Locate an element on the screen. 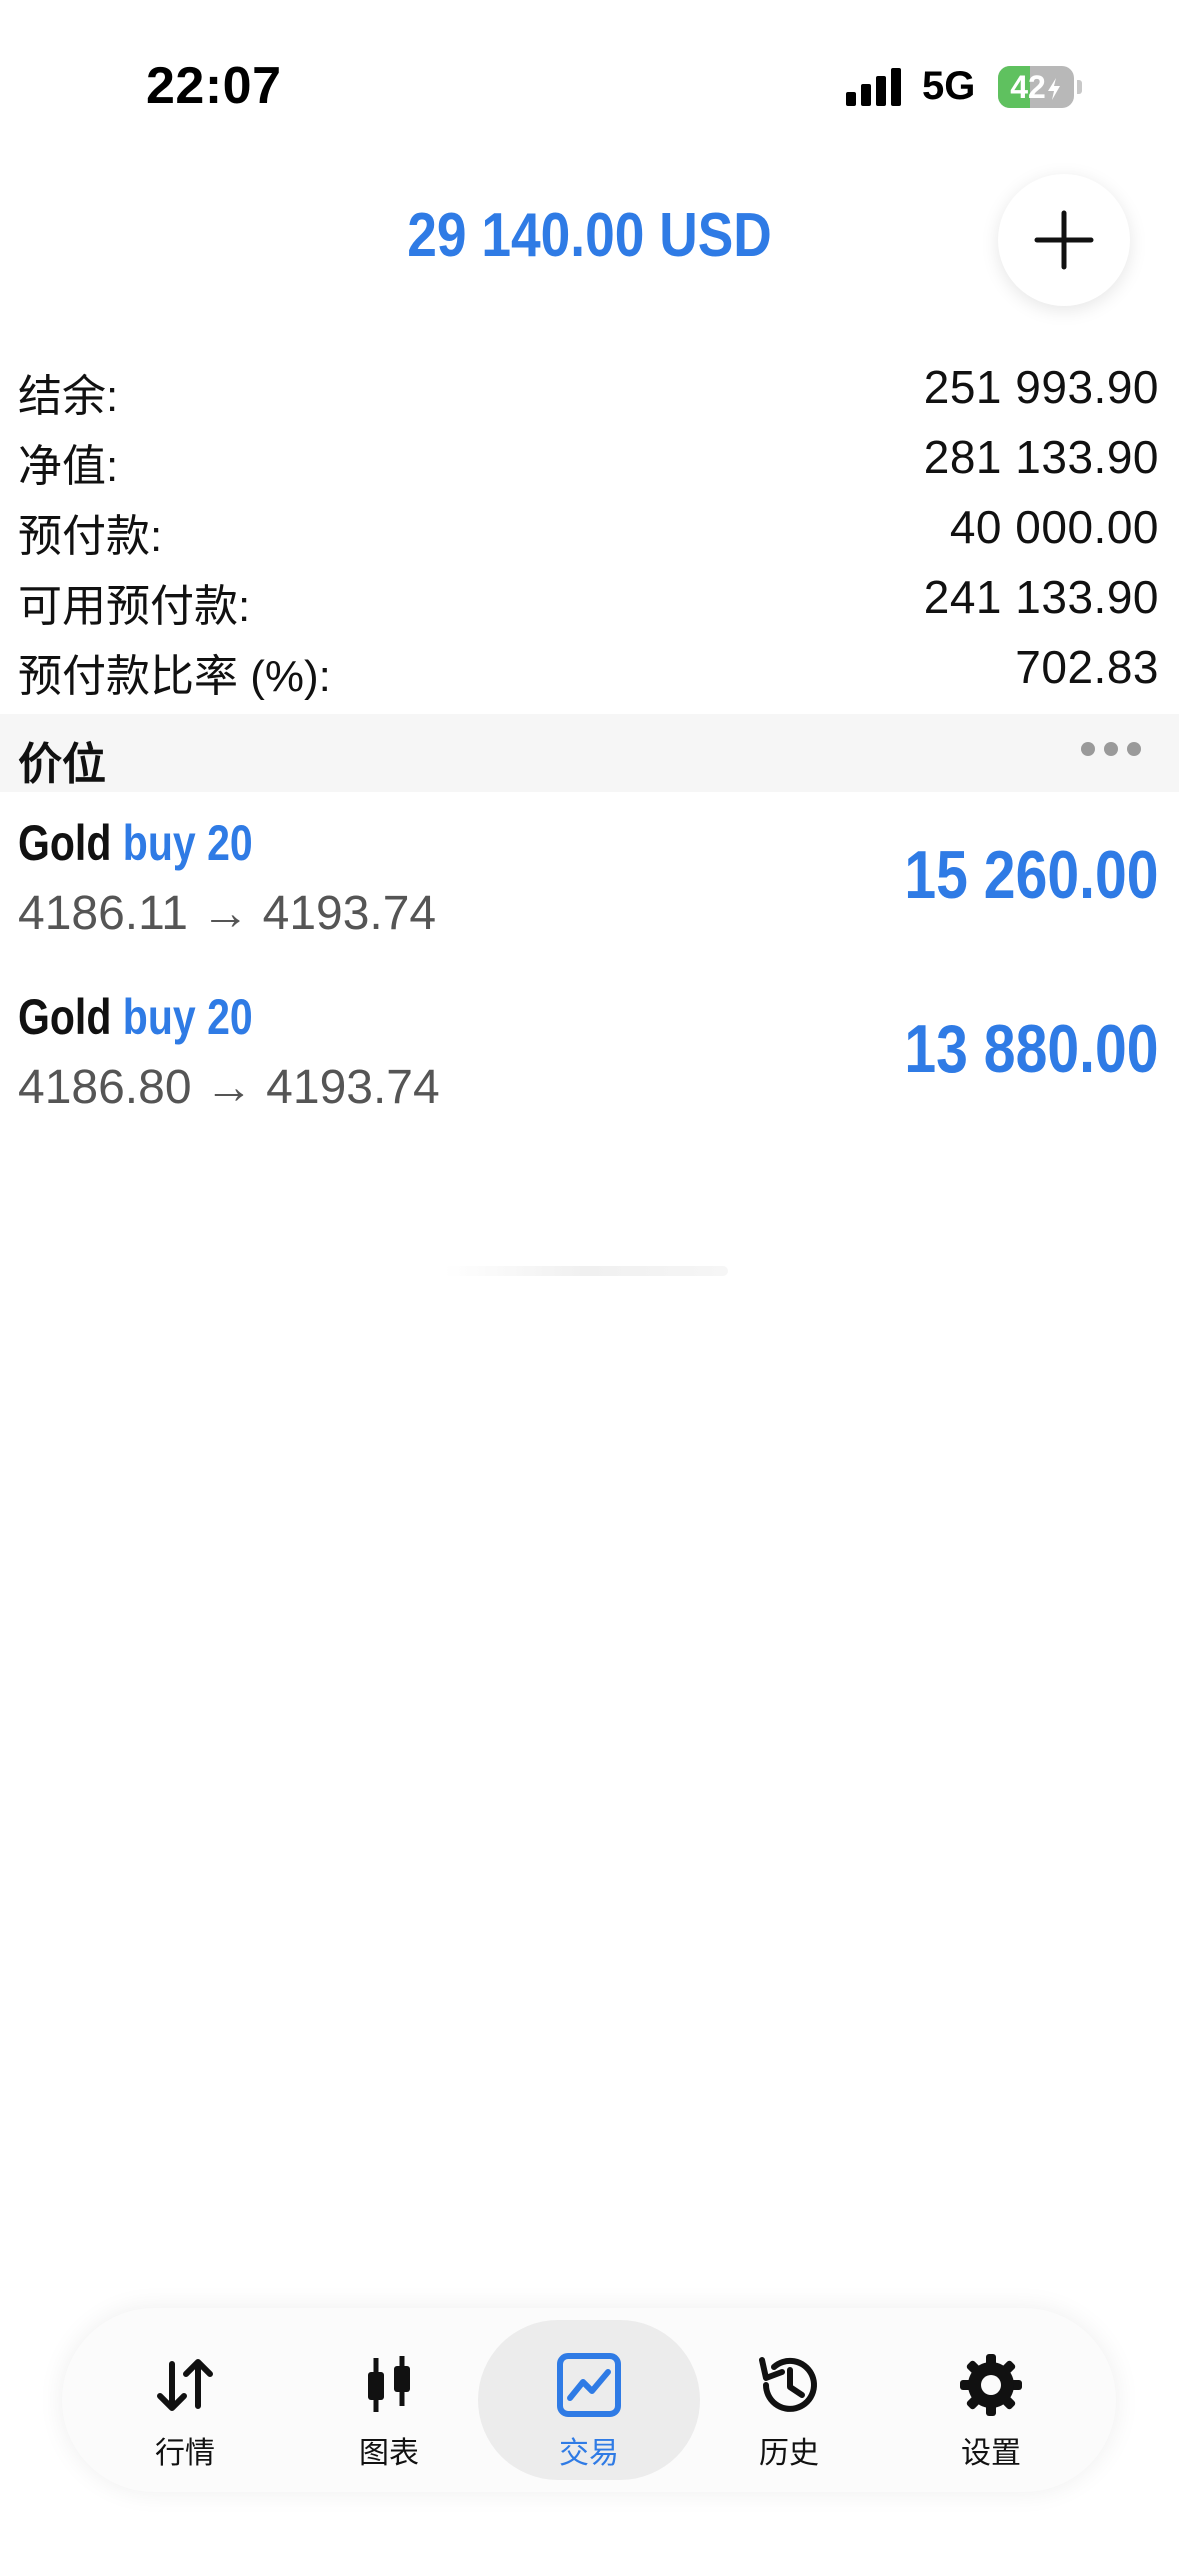 This screenshot has width=1179, height=2556. trade-chart-icon is located at coordinates (589, 2385).